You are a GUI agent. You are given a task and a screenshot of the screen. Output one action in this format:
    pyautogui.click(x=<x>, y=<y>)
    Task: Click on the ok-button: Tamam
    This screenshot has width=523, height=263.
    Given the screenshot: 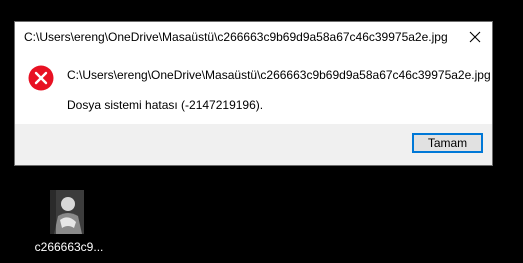 What is the action you would take?
    pyautogui.click(x=447, y=143)
    